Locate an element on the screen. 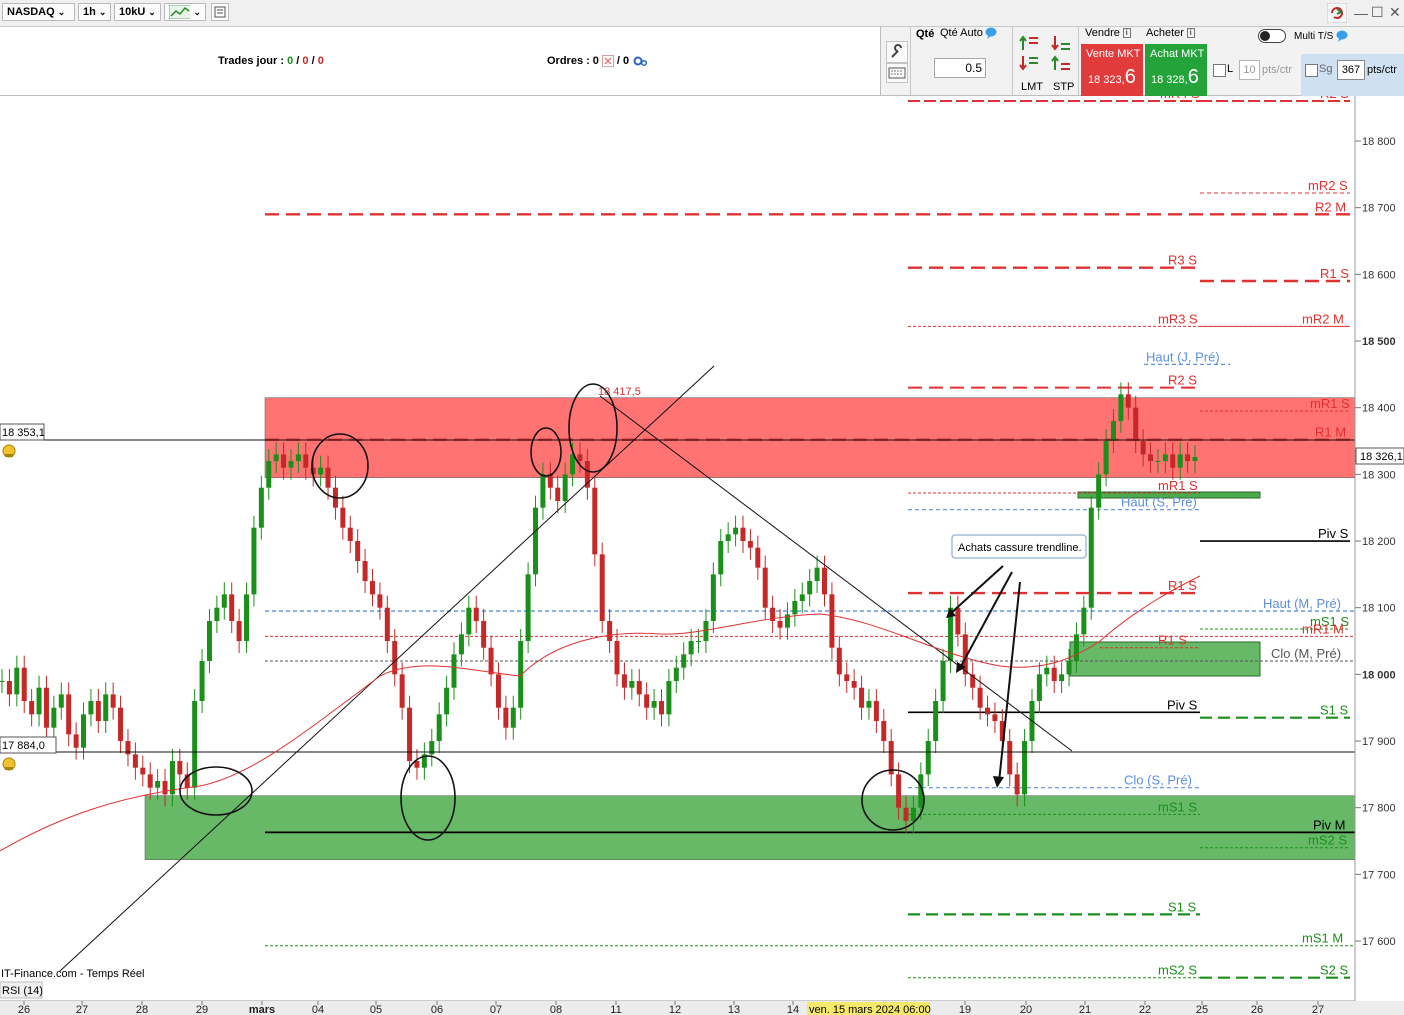  level-label: mS1 S is located at coordinates (1177, 806).